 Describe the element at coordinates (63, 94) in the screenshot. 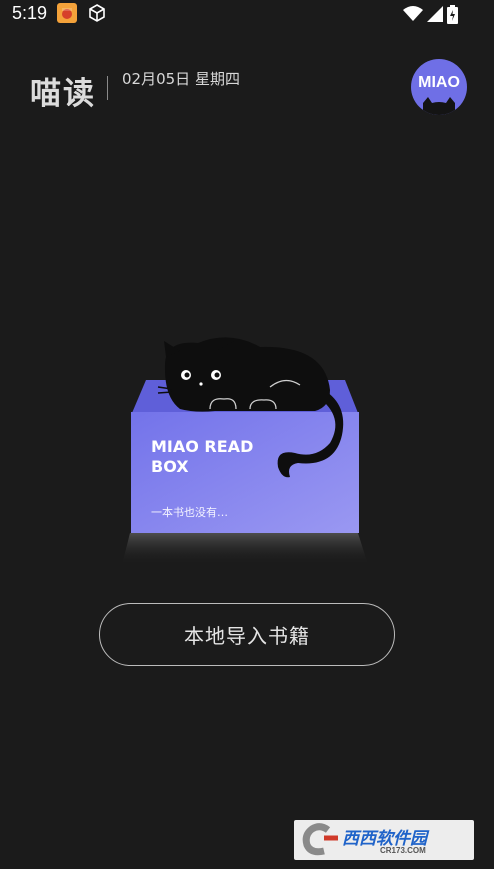

I see `app-logo: 喵读` at that location.